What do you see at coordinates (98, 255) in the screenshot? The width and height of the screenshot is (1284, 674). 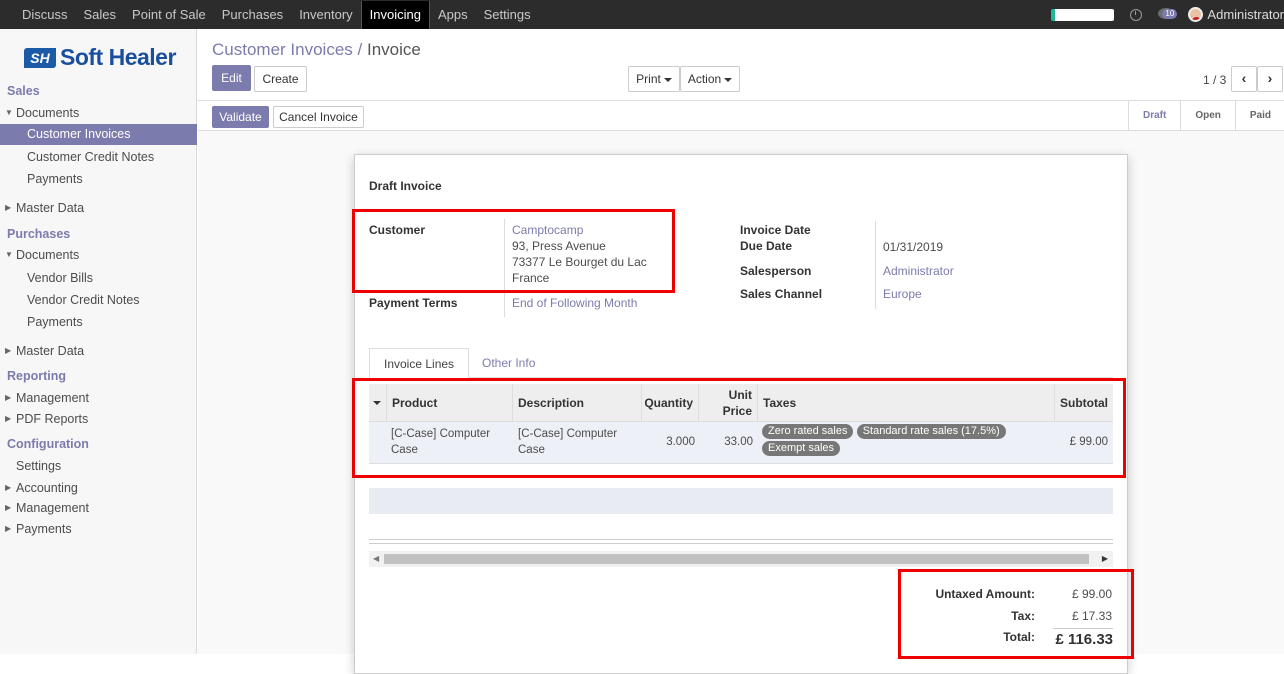 I see `sidebar-item-purchase-documents: ▼ Documents` at bounding box center [98, 255].